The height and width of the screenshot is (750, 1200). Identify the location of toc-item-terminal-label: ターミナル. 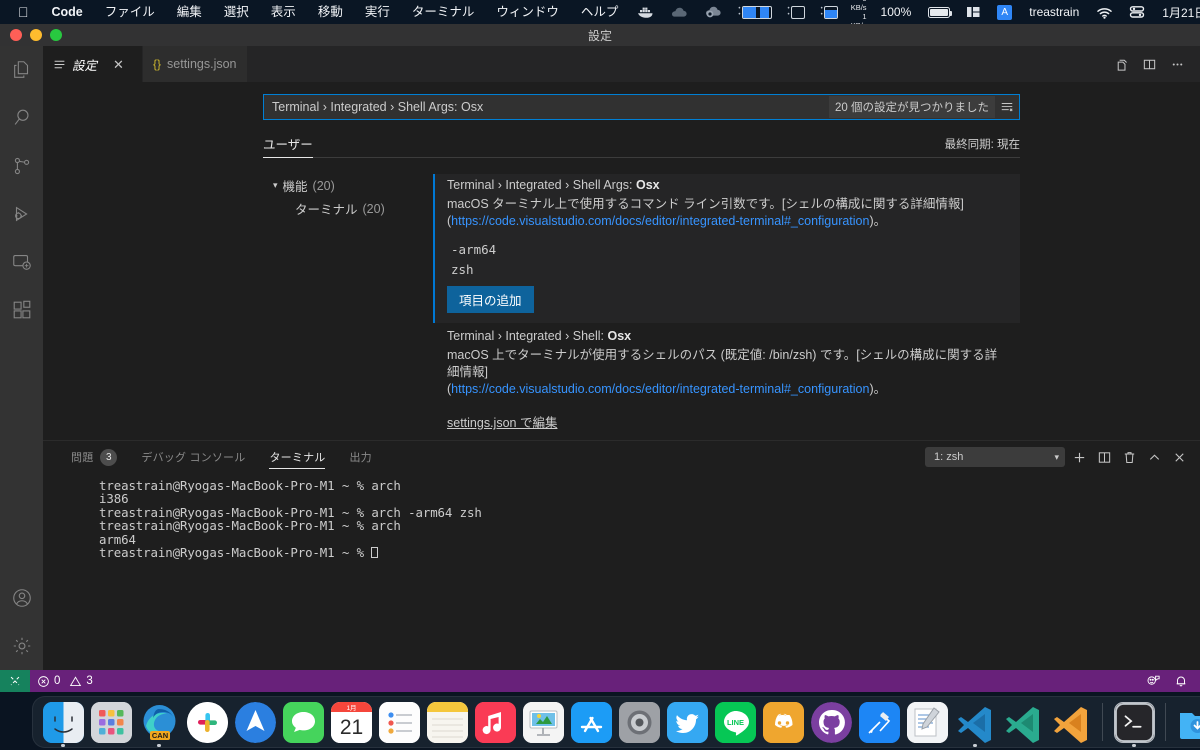
(326, 210).